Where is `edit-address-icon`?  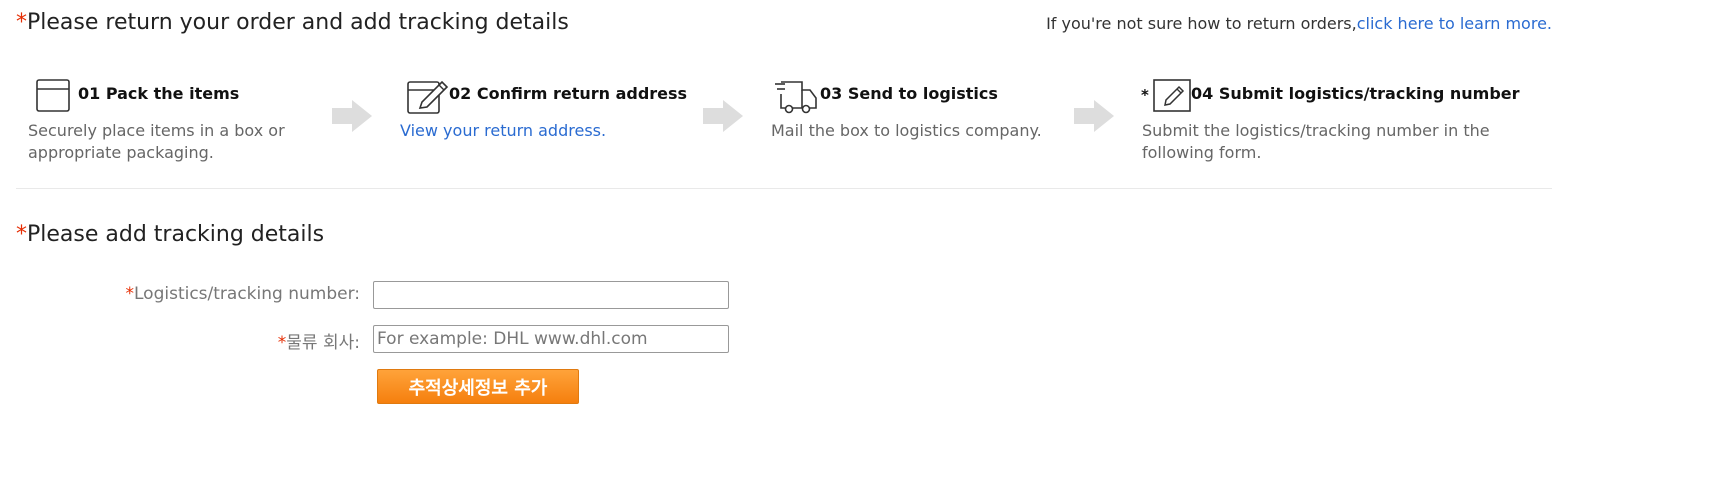 edit-address-icon is located at coordinates (428, 97).